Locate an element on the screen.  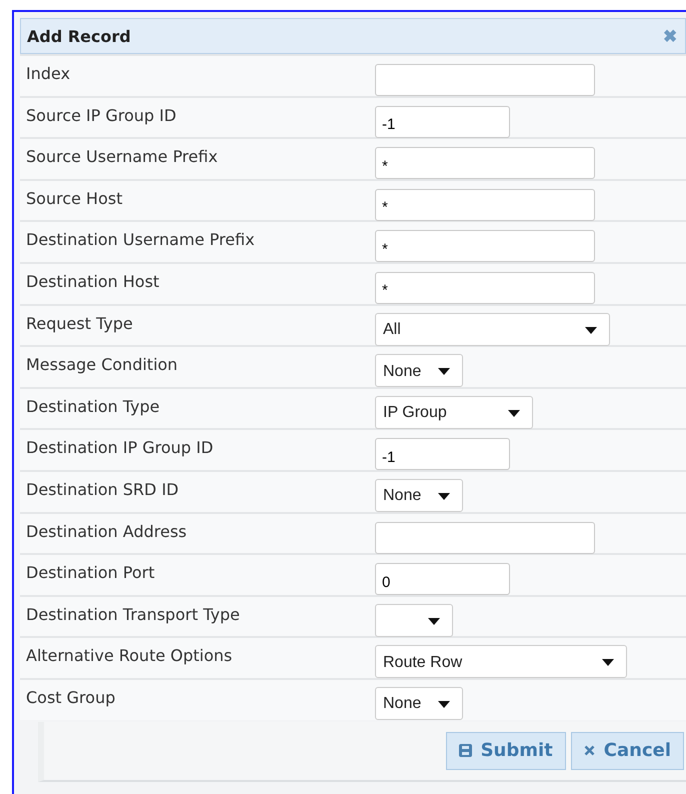
save-icon is located at coordinates (465, 750).